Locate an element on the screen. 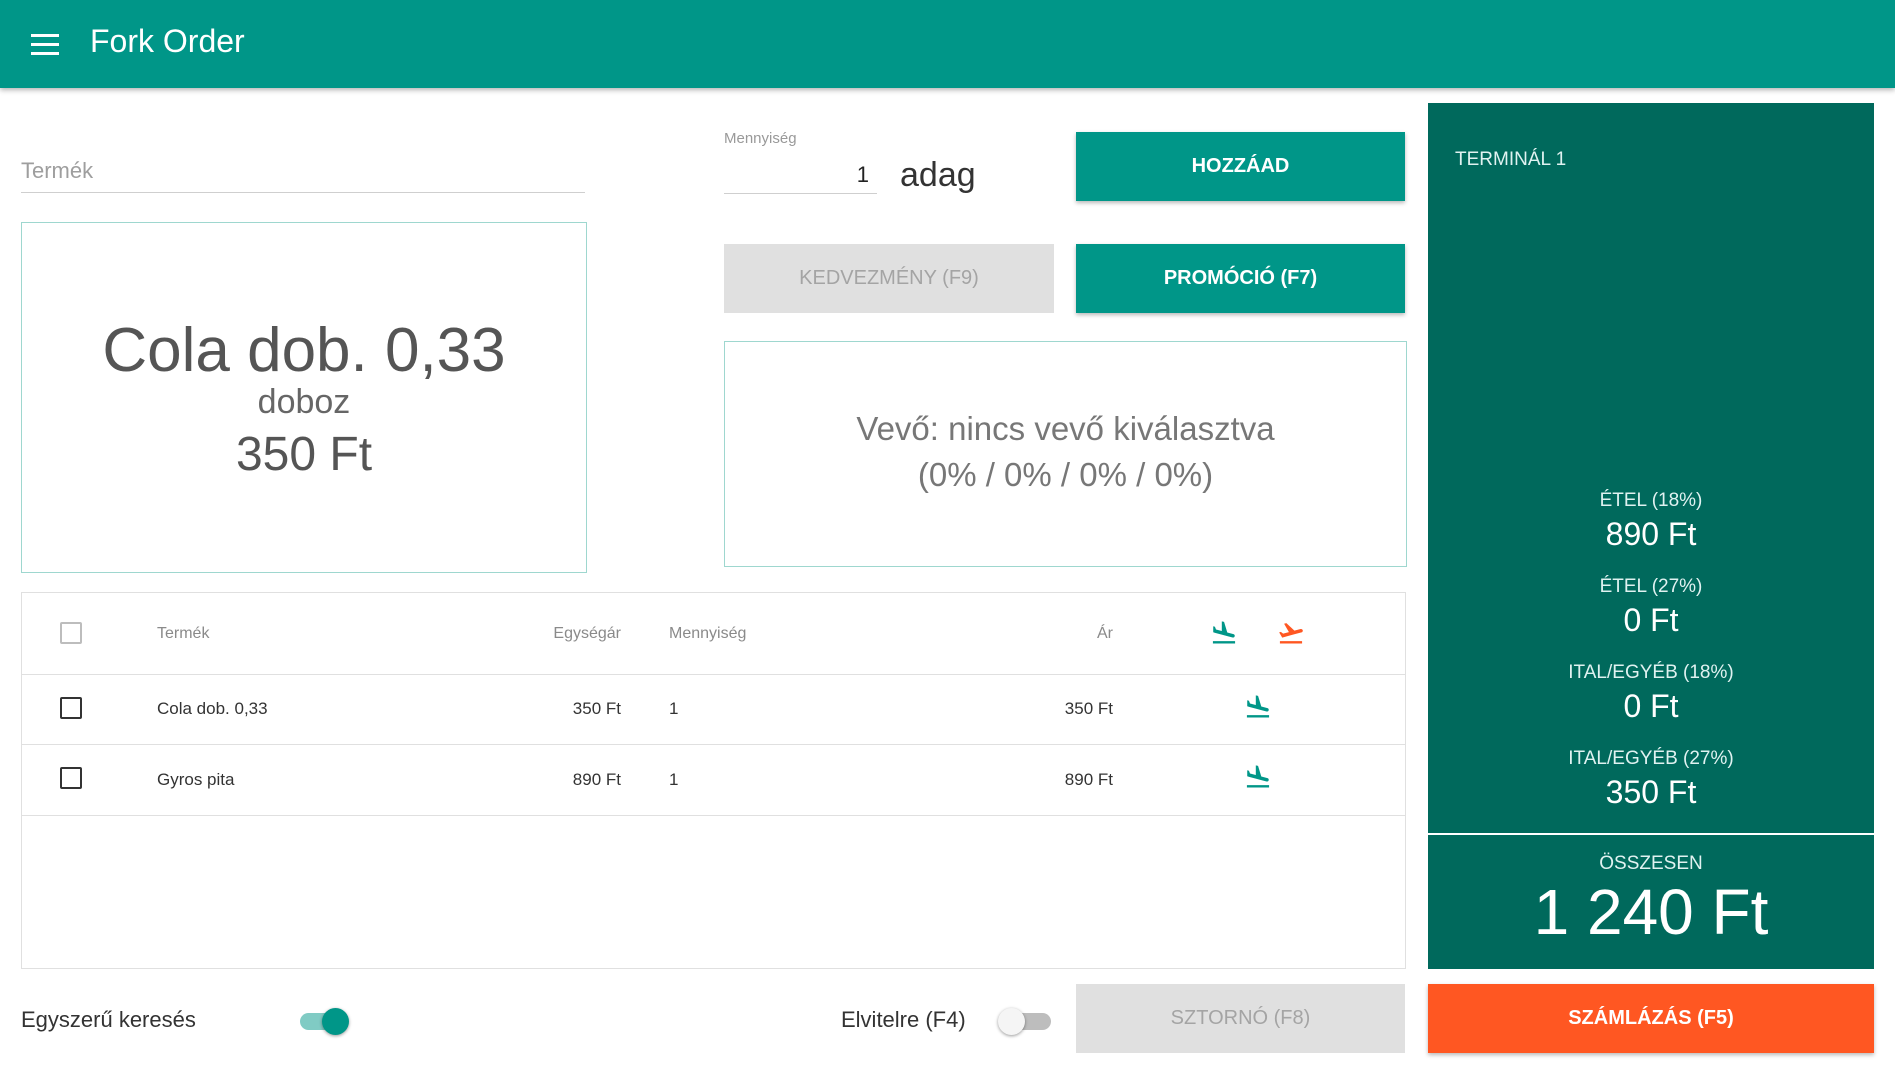 Image resolution: width=1895 pixels, height=1080 pixels. tax-label: ÉTEL (27%) is located at coordinates (1651, 586).